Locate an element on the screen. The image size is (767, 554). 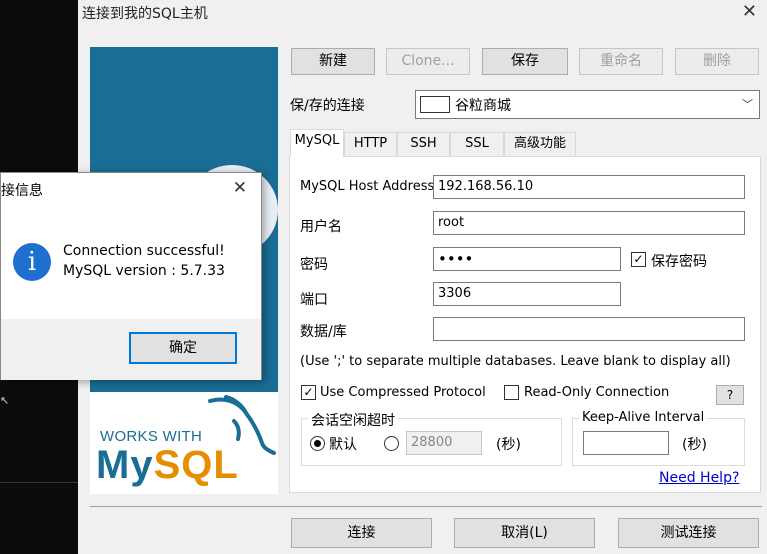
info-icon: i is located at coordinates (32, 262).